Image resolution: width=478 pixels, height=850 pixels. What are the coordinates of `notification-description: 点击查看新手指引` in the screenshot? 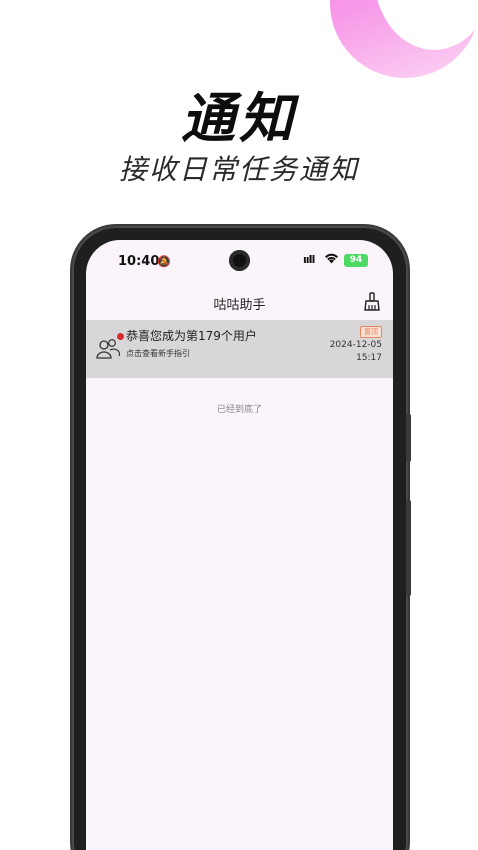 It's located at (158, 353).